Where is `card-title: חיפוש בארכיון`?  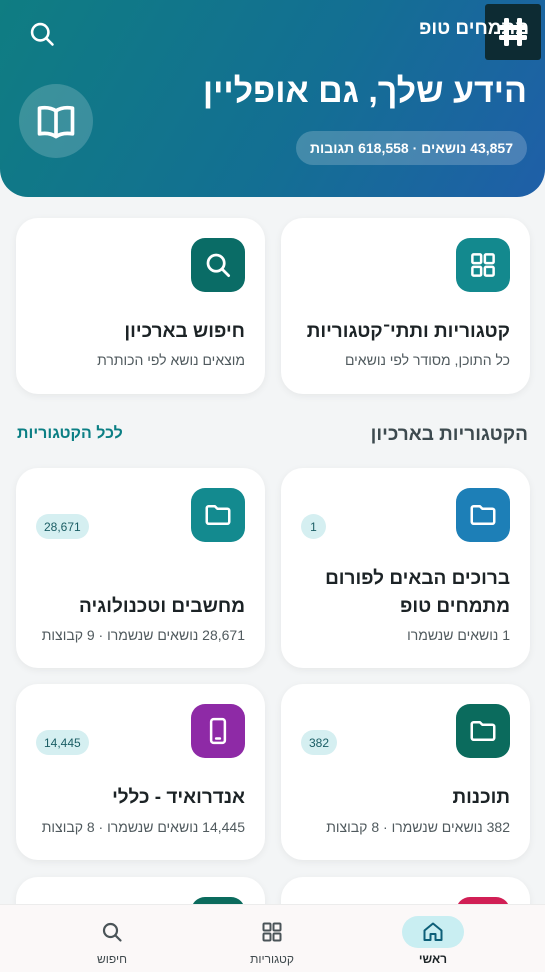 card-title: חיפוש בארכיון is located at coordinates (184, 331).